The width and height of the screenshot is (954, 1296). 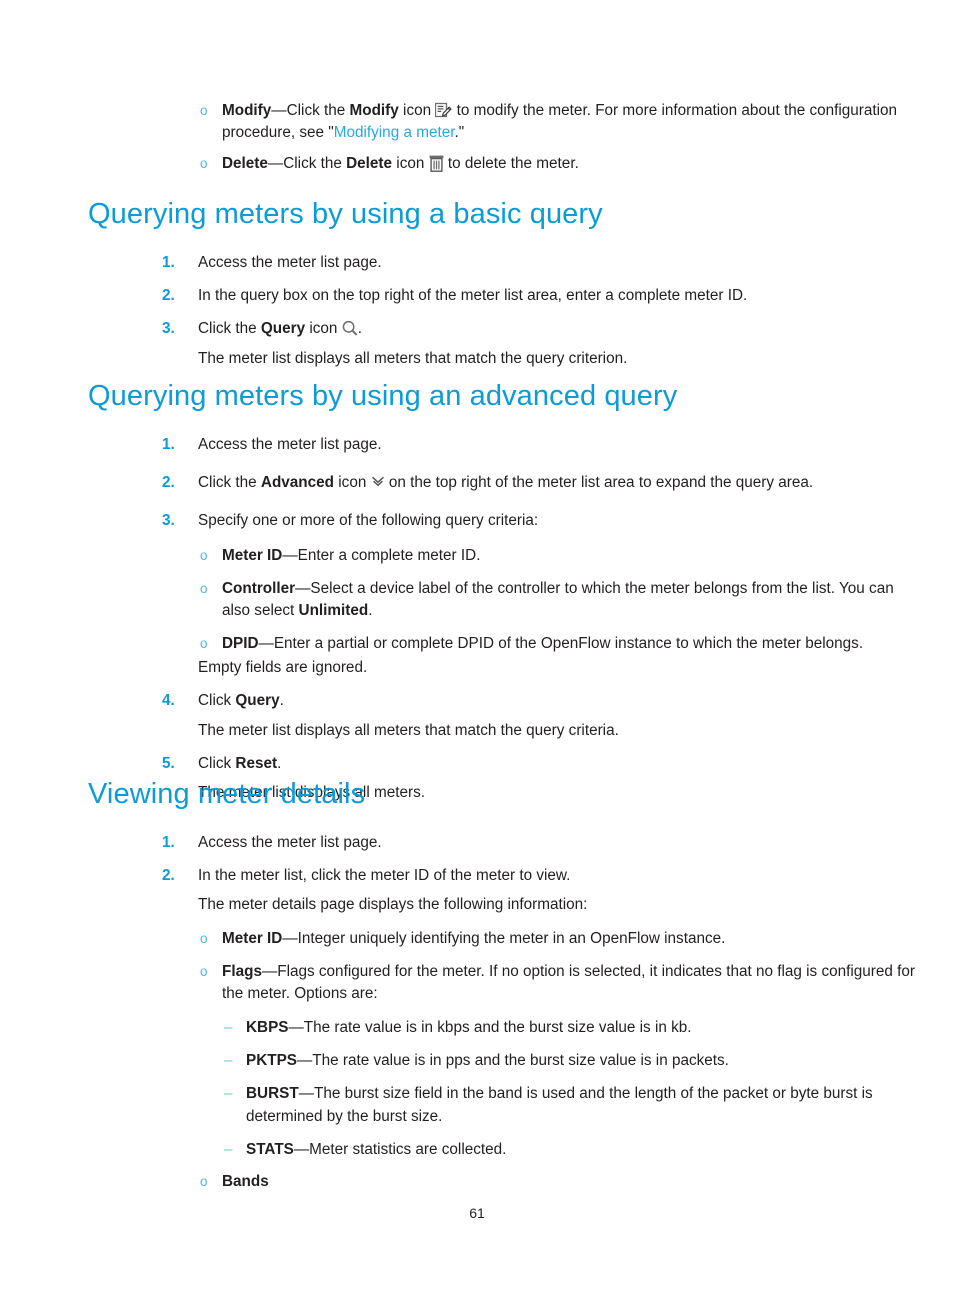 What do you see at coordinates (240, 644) in the screenshot?
I see `dpid-label: DPID` at bounding box center [240, 644].